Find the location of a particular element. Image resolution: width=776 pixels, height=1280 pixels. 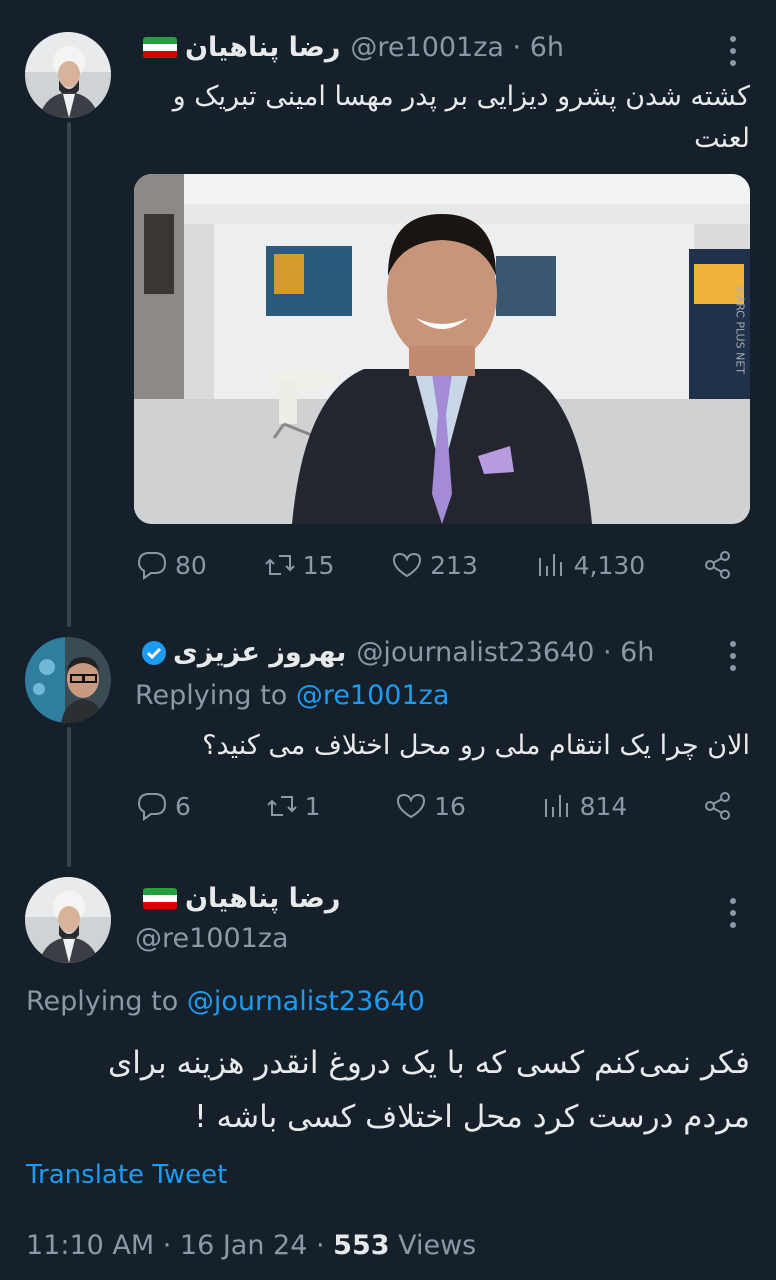

display-name: بهروز عزیزی is located at coordinates (259, 652).